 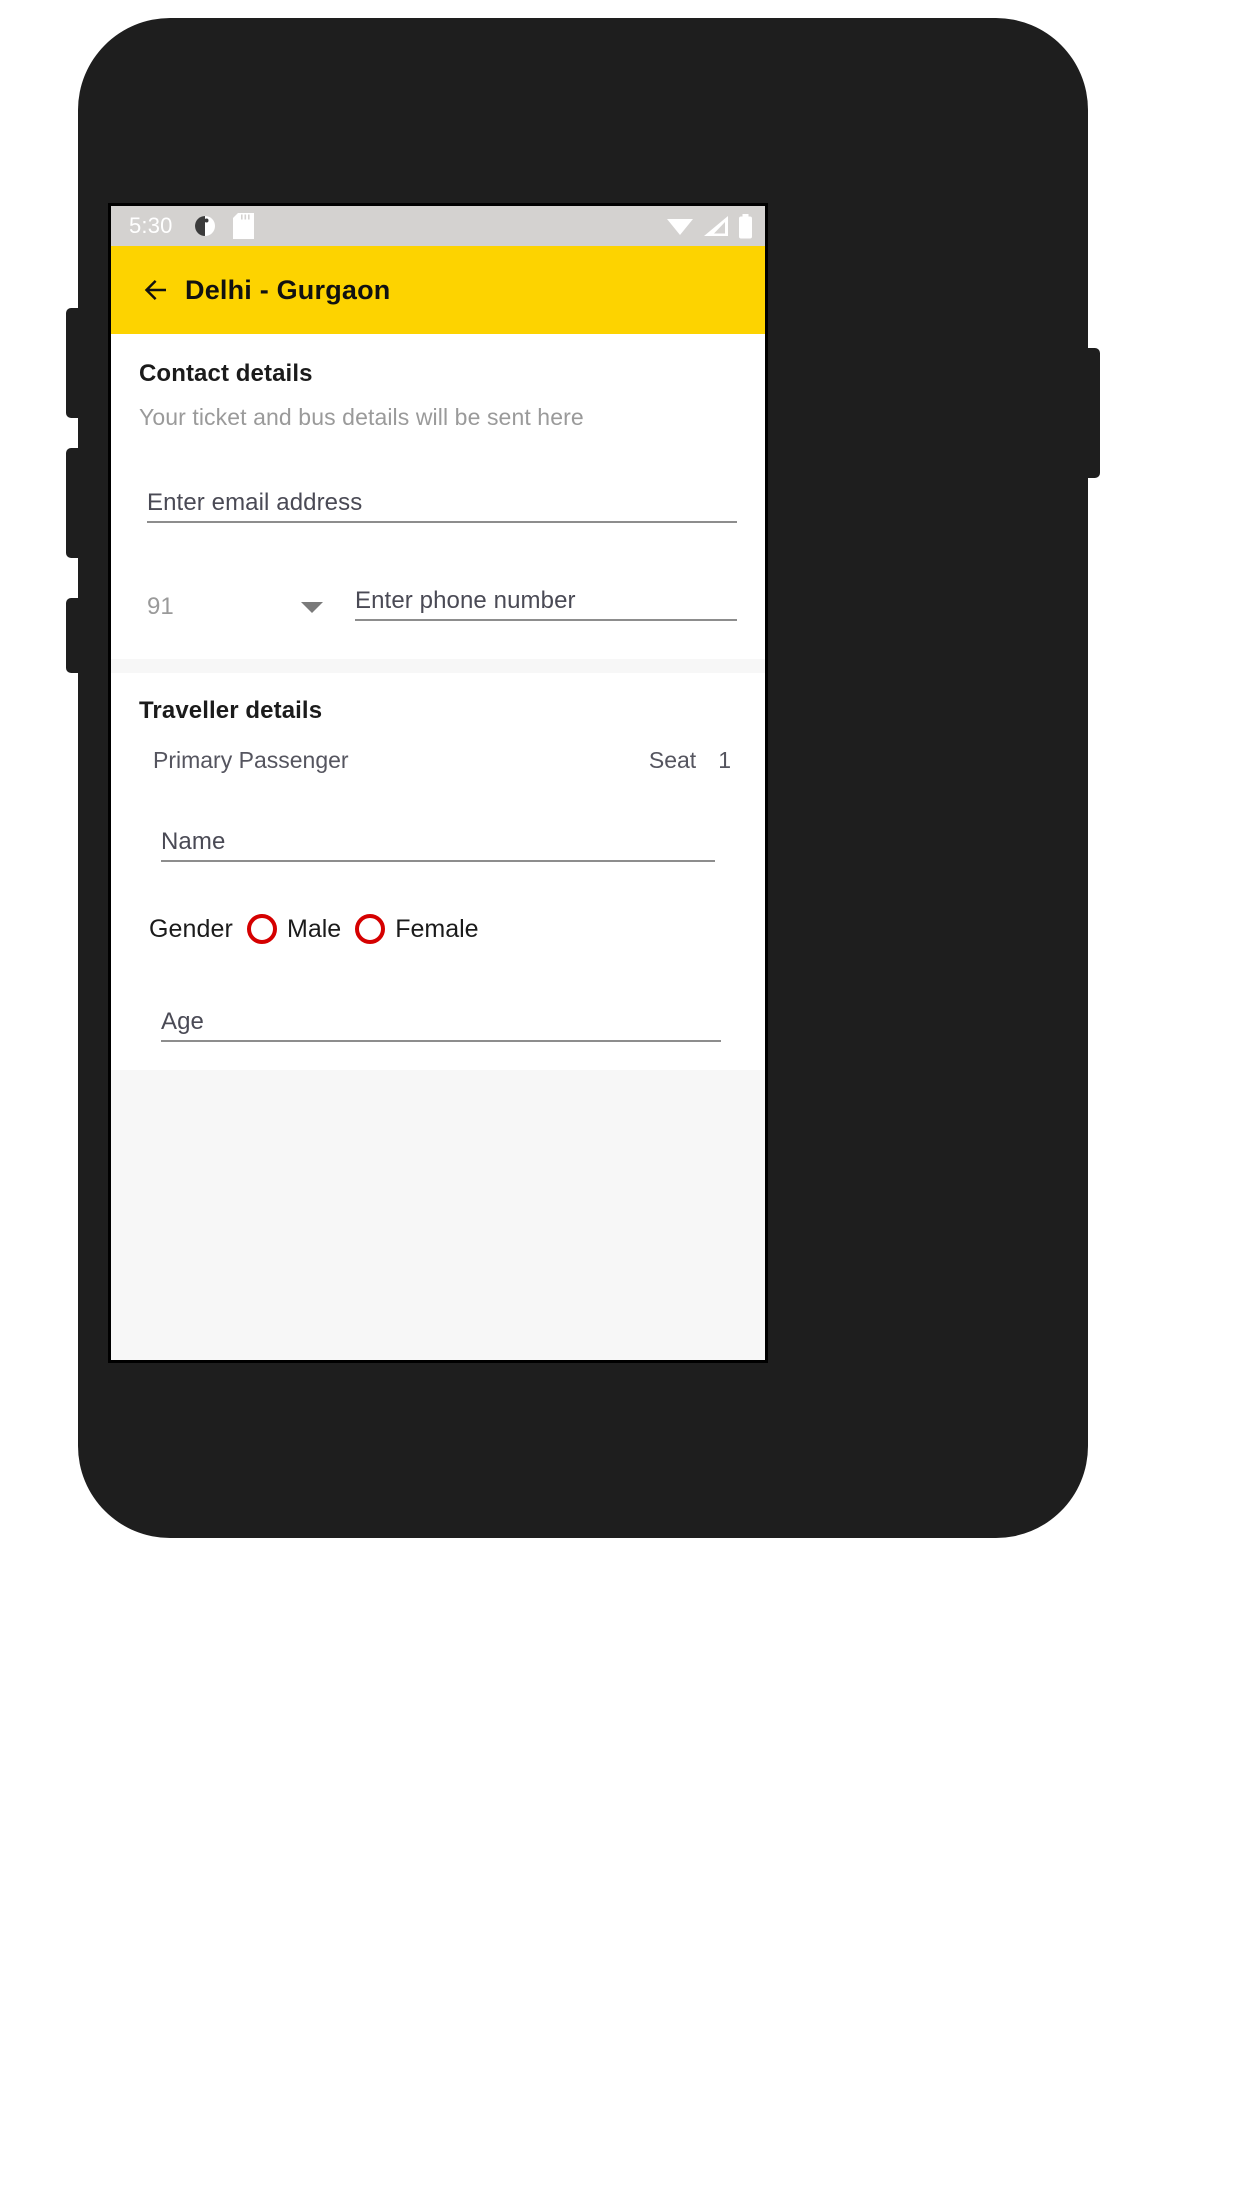 What do you see at coordinates (441, 1018) in the screenshot?
I see `passenger-age-input: Age` at bounding box center [441, 1018].